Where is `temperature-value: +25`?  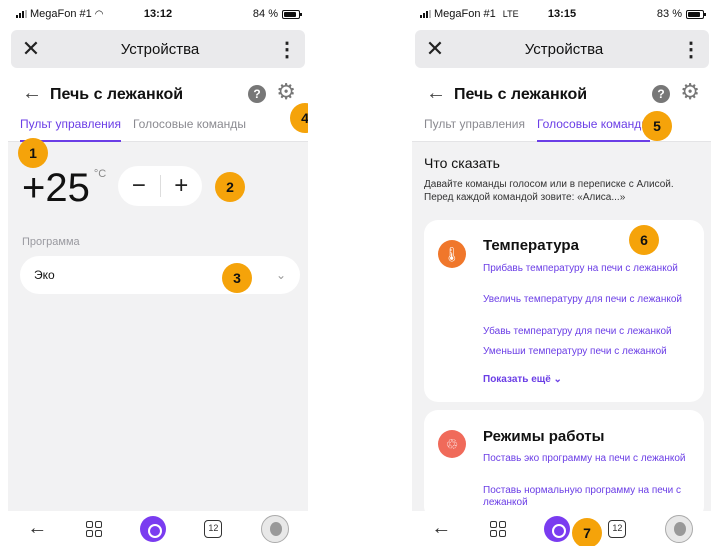
temperature-value: +25 is located at coordinates (56, 188).